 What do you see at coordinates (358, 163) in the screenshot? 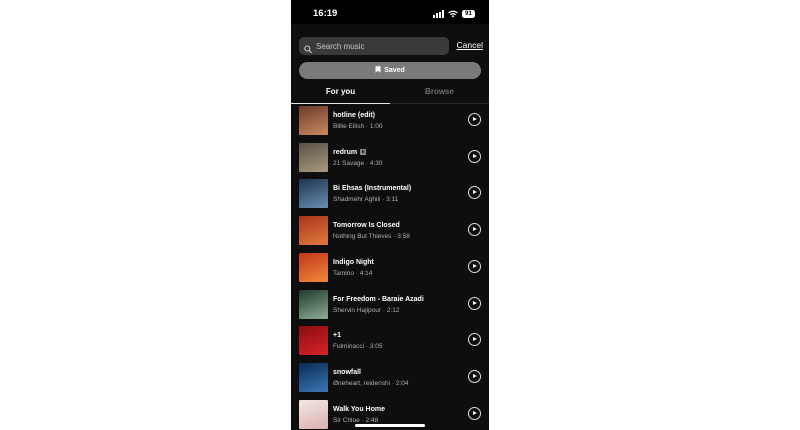
I see `track-artist-duration: 21 Savage · 4:30` at bounding box center [358, 163].